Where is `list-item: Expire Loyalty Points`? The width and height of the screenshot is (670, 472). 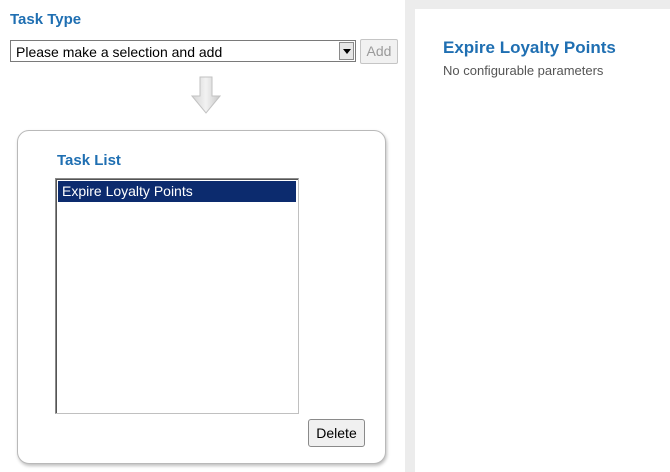 list-item: Expire Loyalty Points is located at coordinates (177, 191).